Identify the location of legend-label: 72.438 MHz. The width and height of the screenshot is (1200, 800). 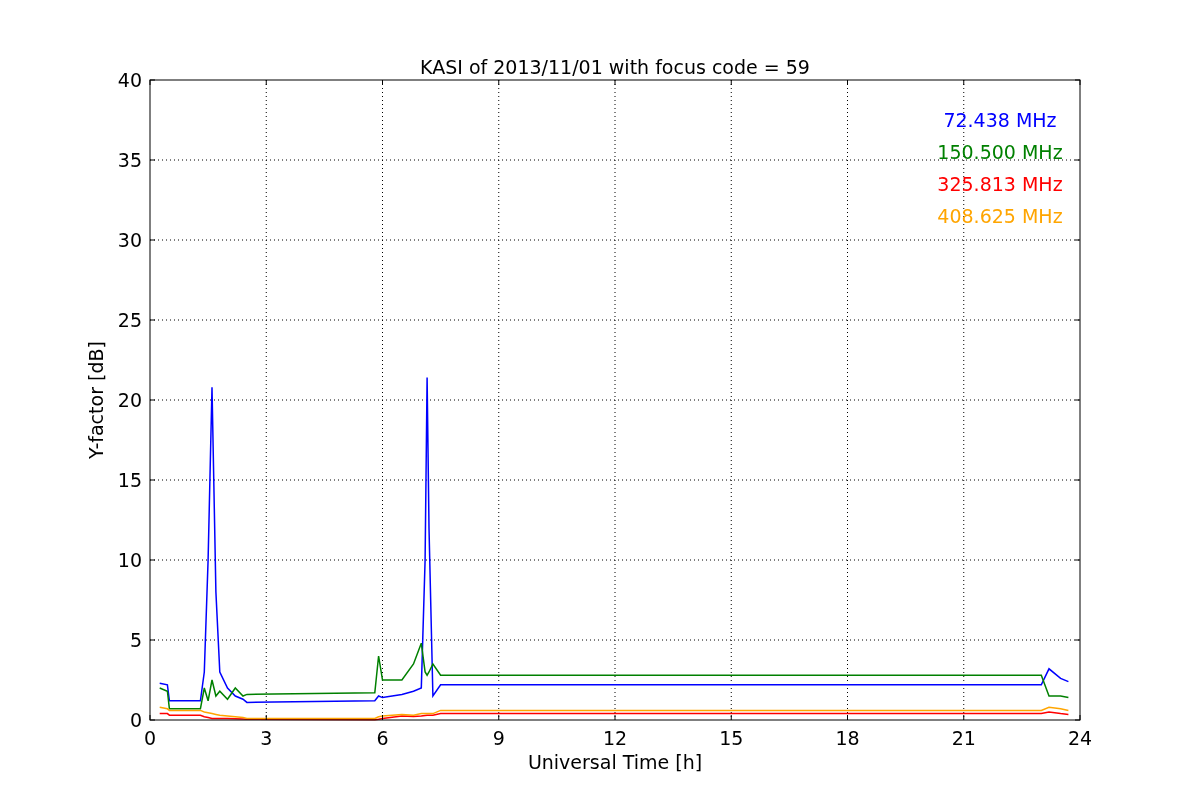
(1000, 120).